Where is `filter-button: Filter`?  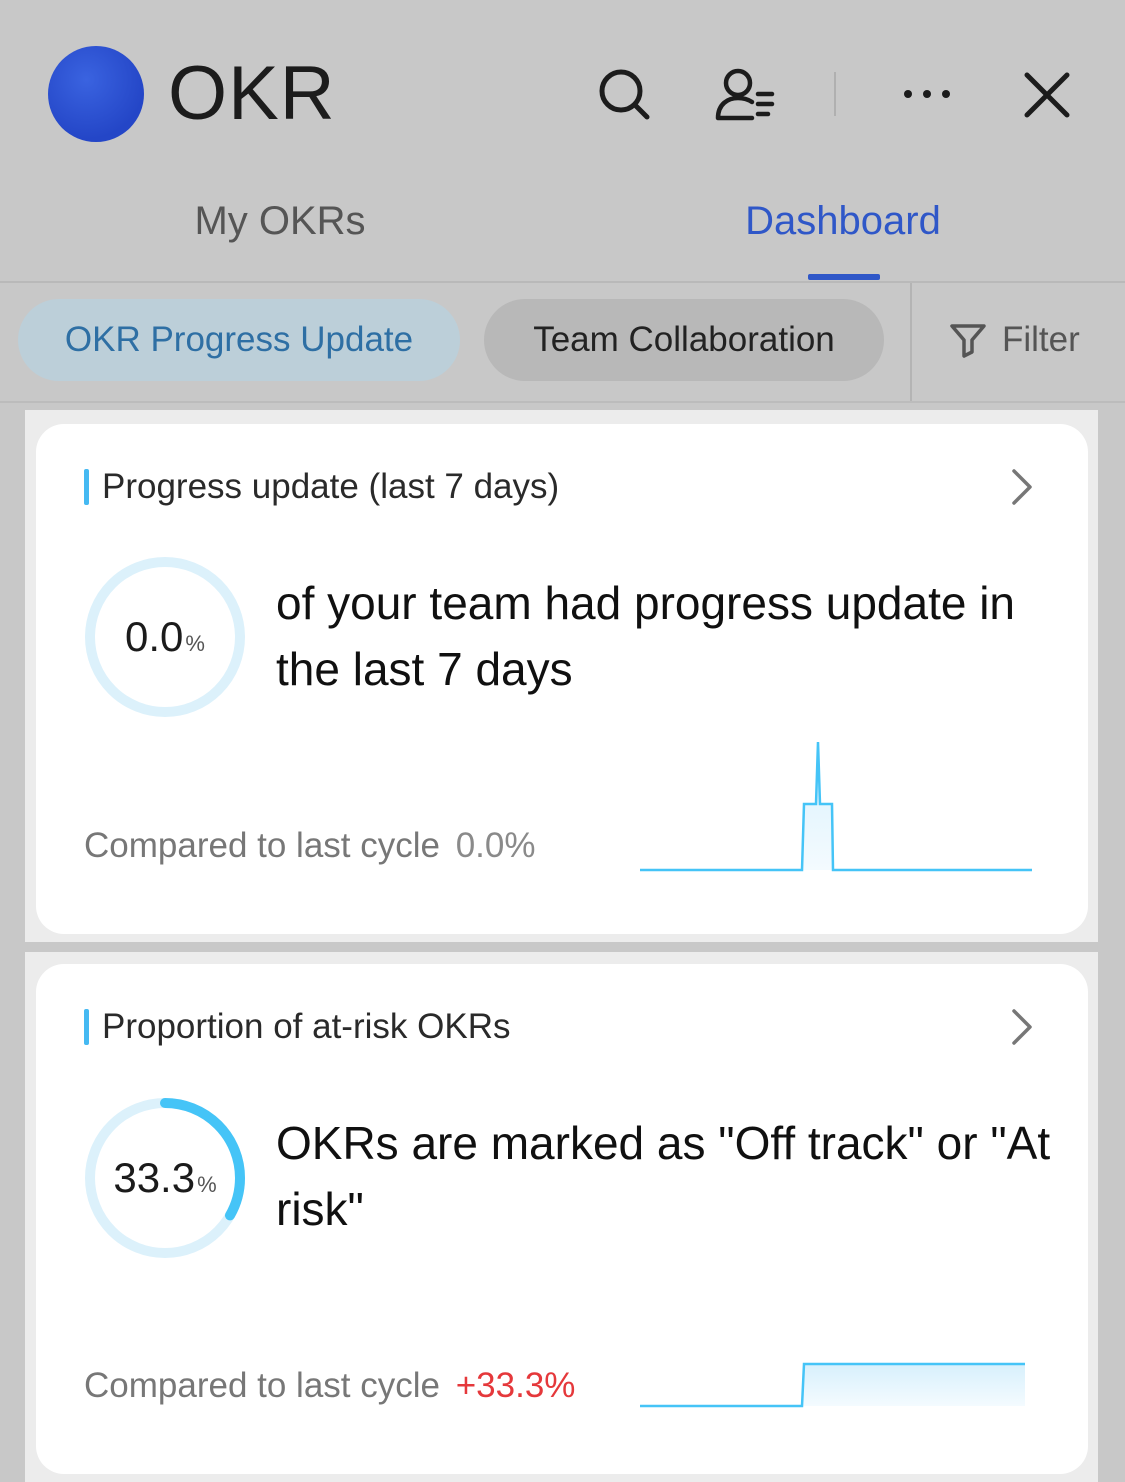
filter-button: Filter is located at coordinates (1014, 340).